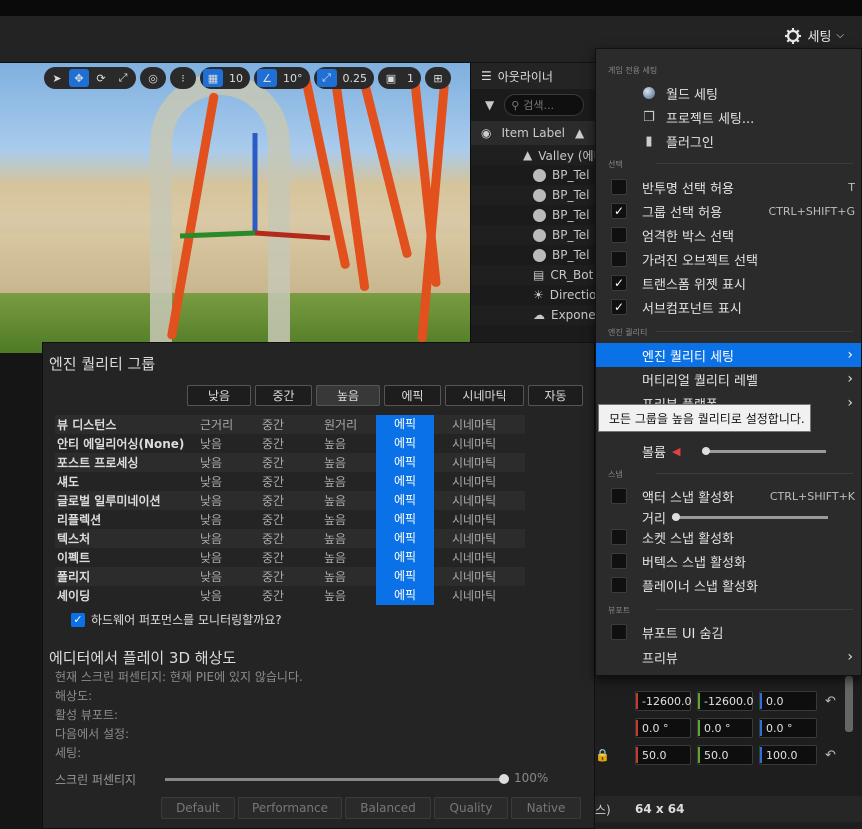 The width and height of the screenshot is (862, 829). Describe the element at coordinates (101, 78) in the screenshot. I see `rotate-tool-icon: ⟳` at that location.